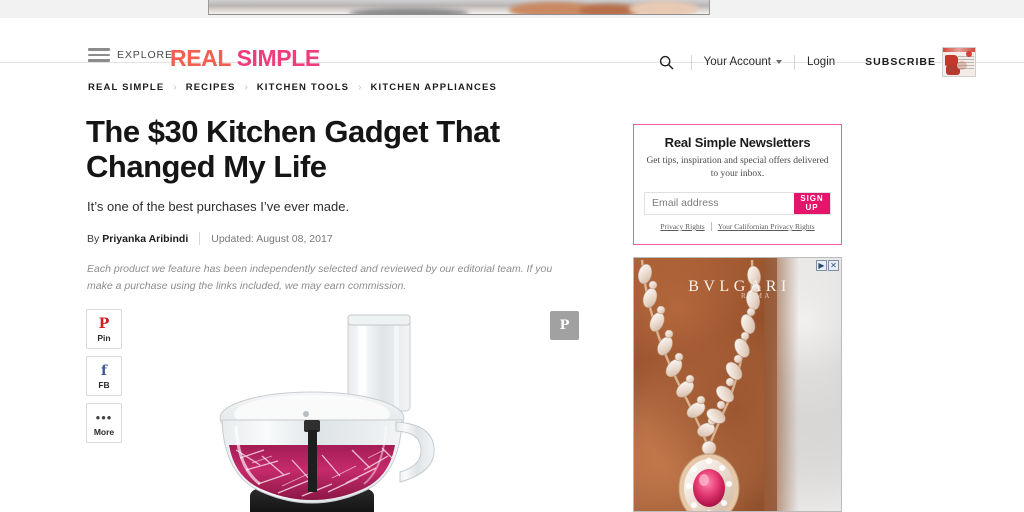 Image resolution: width=1024 pixels, height=512 pixels. I want to click on share-facebook-button: f FB, so click(104, 376).